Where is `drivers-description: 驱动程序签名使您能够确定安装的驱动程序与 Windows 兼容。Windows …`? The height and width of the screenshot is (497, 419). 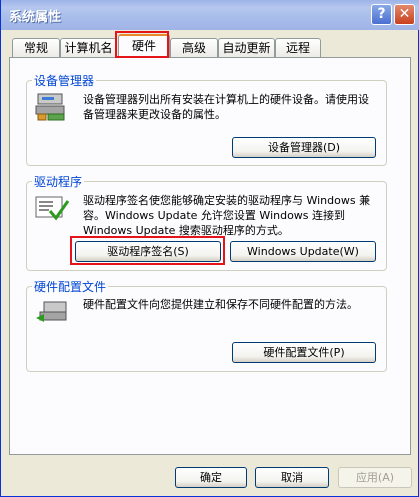
drivers-description: 驱动程序签名使您能够确定安装的驱动程序与 Windows 兼容。Windows … is located at coordinates (227, 215).